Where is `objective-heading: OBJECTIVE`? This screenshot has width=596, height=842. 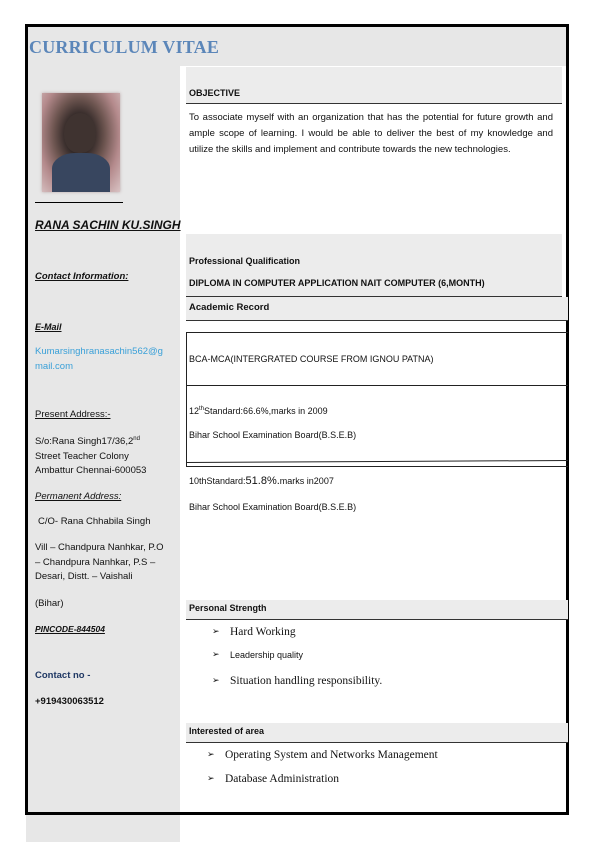
objective-heading: OBJECTIVE is located at coordinates (215, 93).